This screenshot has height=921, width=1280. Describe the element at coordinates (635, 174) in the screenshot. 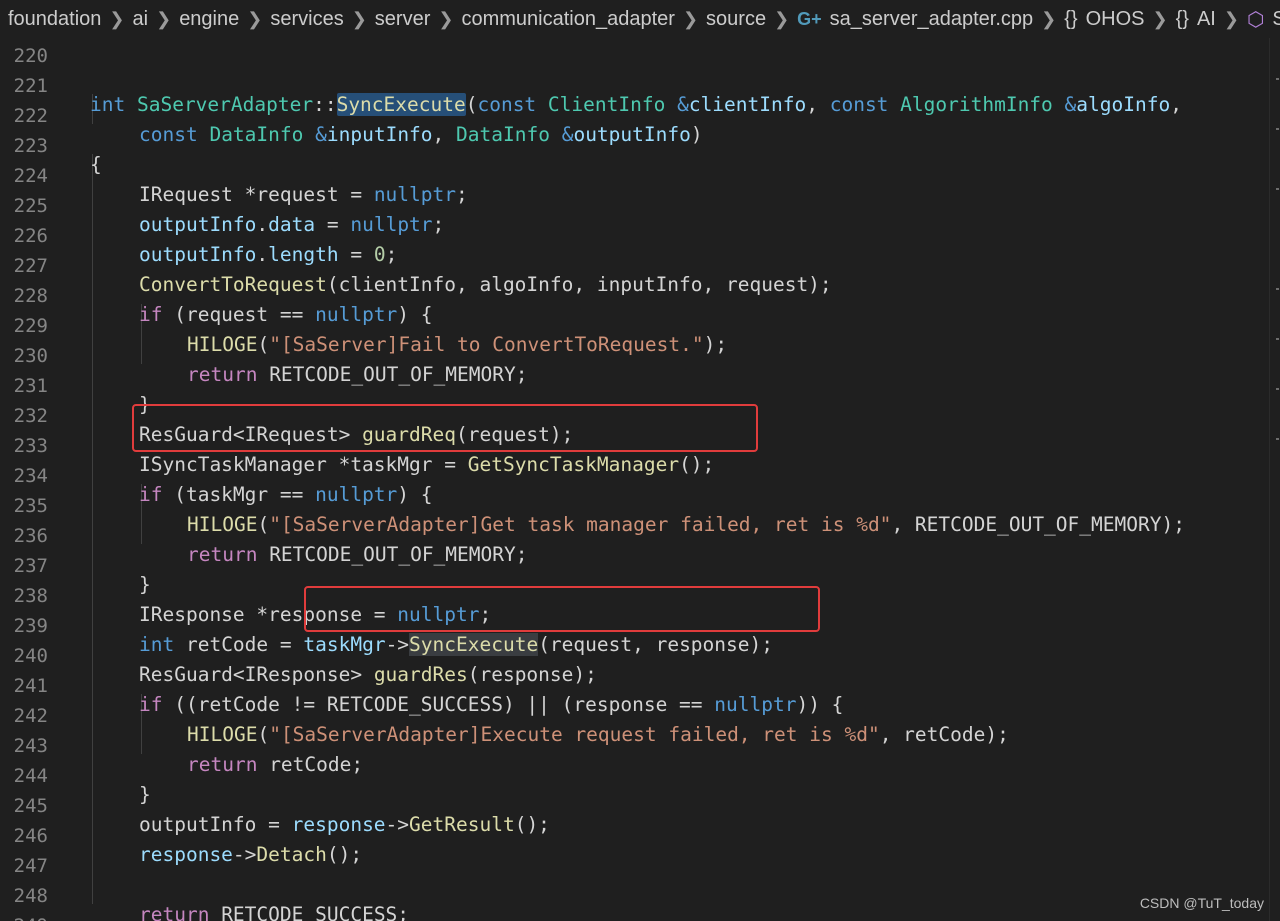

I see `code-line: 224 IRequest *request = nullptr;` at that location.